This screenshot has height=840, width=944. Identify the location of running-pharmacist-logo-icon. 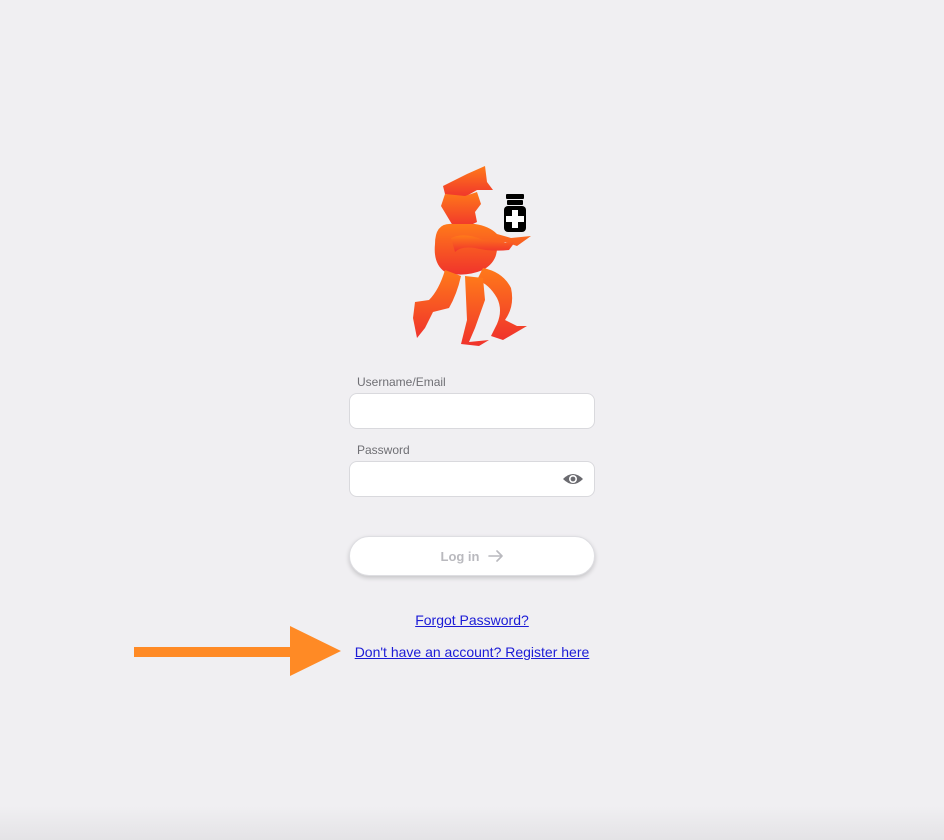
(472, 256).